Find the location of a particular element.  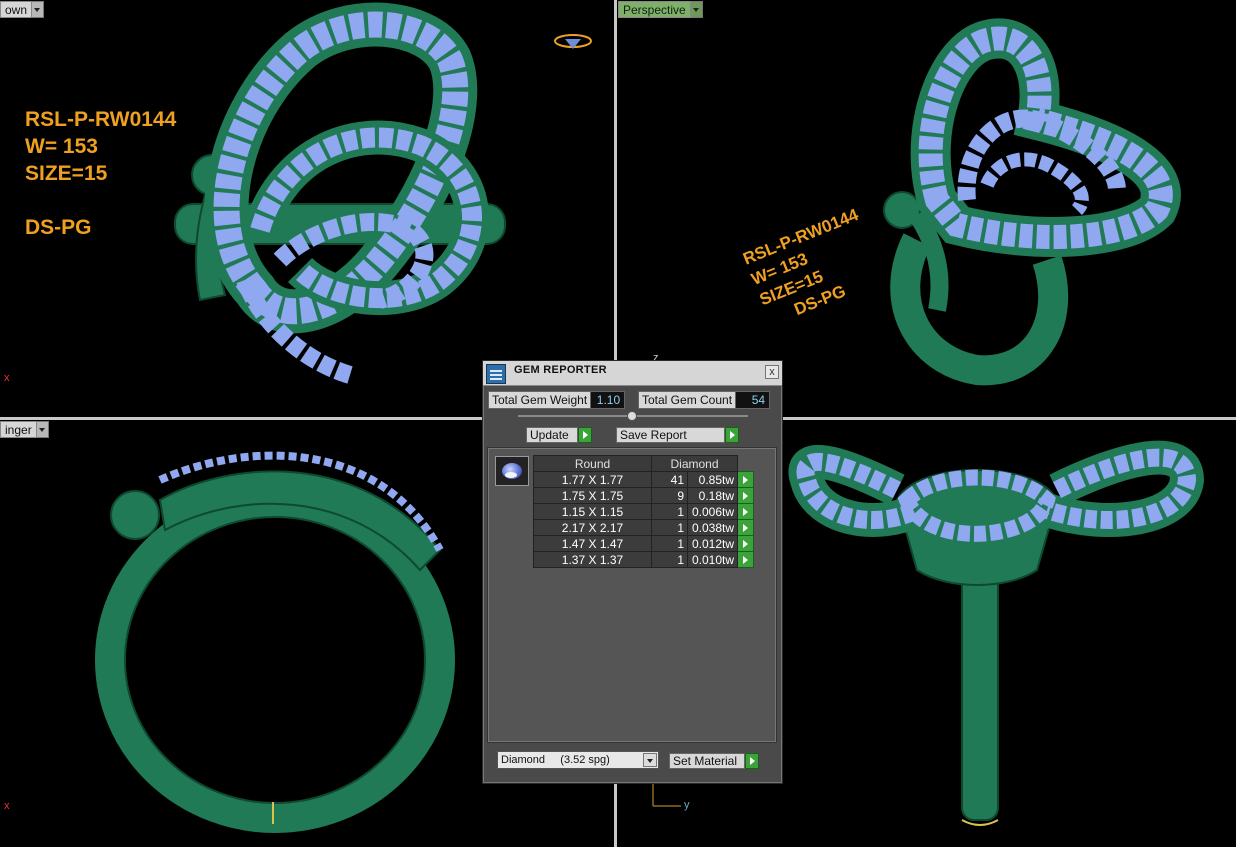

gem-weight: 0.18tw is located at coordinates (712, 495).